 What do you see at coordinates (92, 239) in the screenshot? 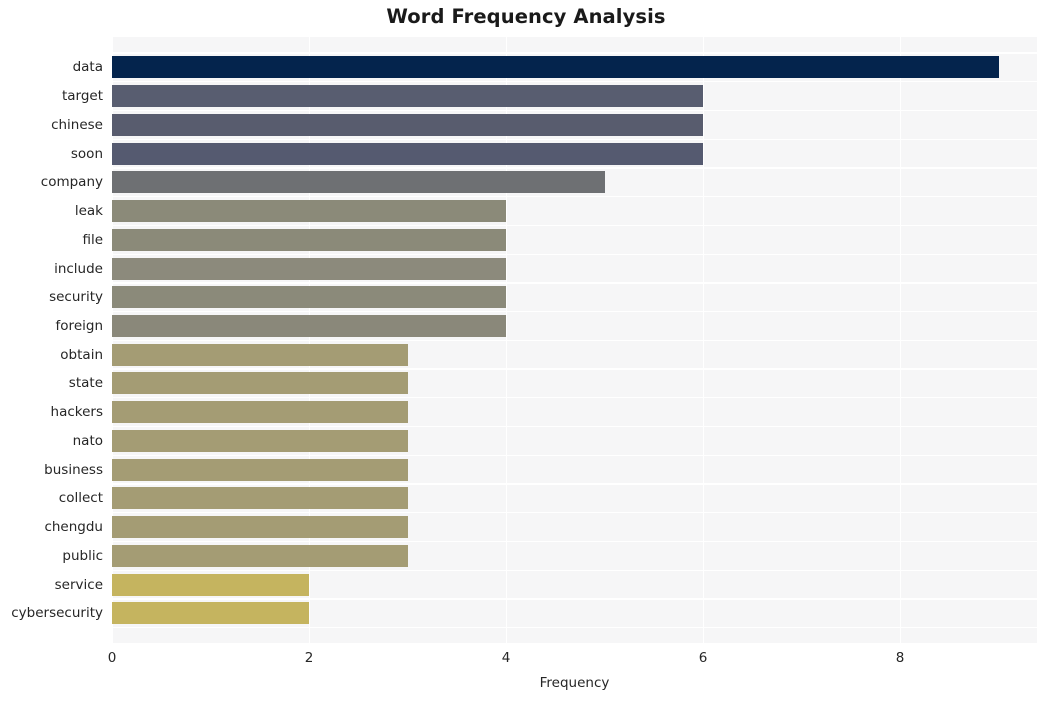
I see `y-tick-label-file: file` at bounding box center [92, 239].